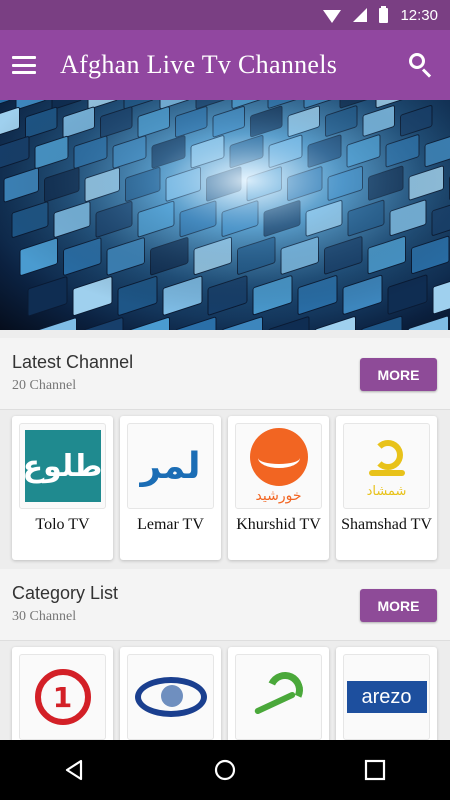 The height and width of the screenshot is (800, 450). Describe the element at coordinates (332, 16) in the screenshot. I see `wifi-icon` at that location.